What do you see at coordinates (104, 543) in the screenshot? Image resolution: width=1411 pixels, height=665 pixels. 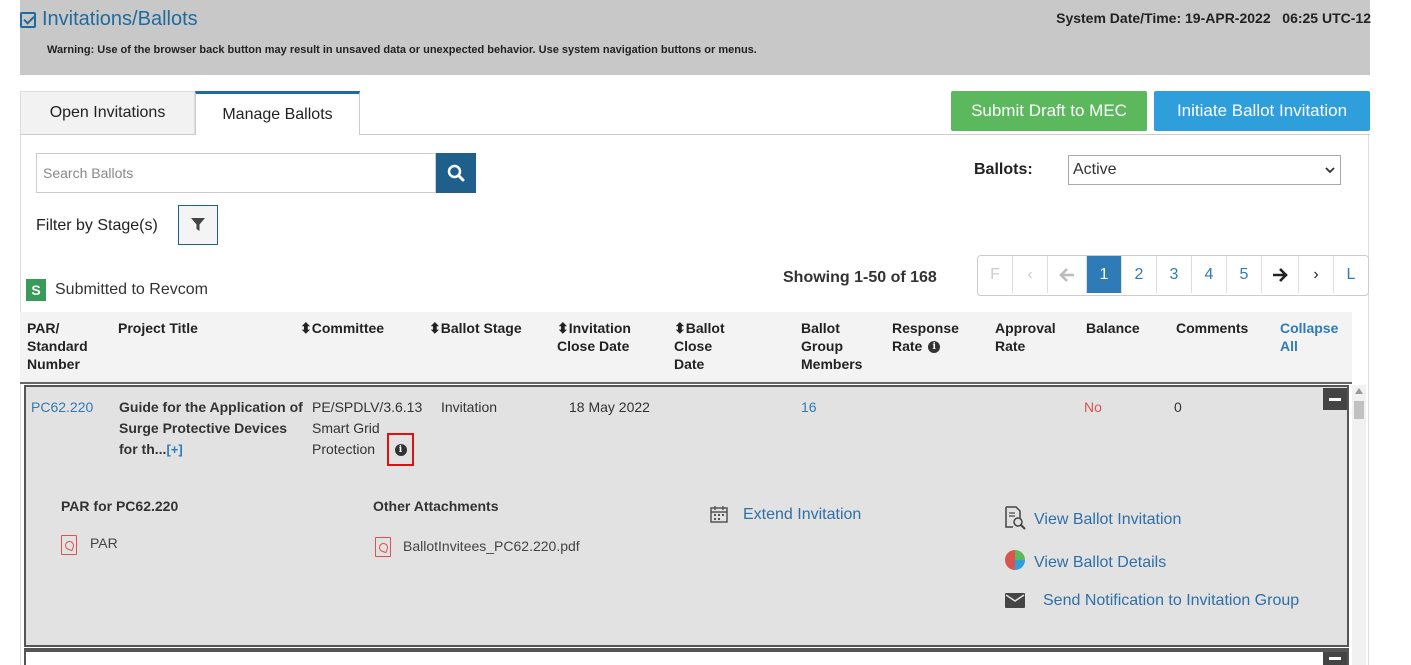 I see `par-file-link: PAR` at bounding box center [104, 543].